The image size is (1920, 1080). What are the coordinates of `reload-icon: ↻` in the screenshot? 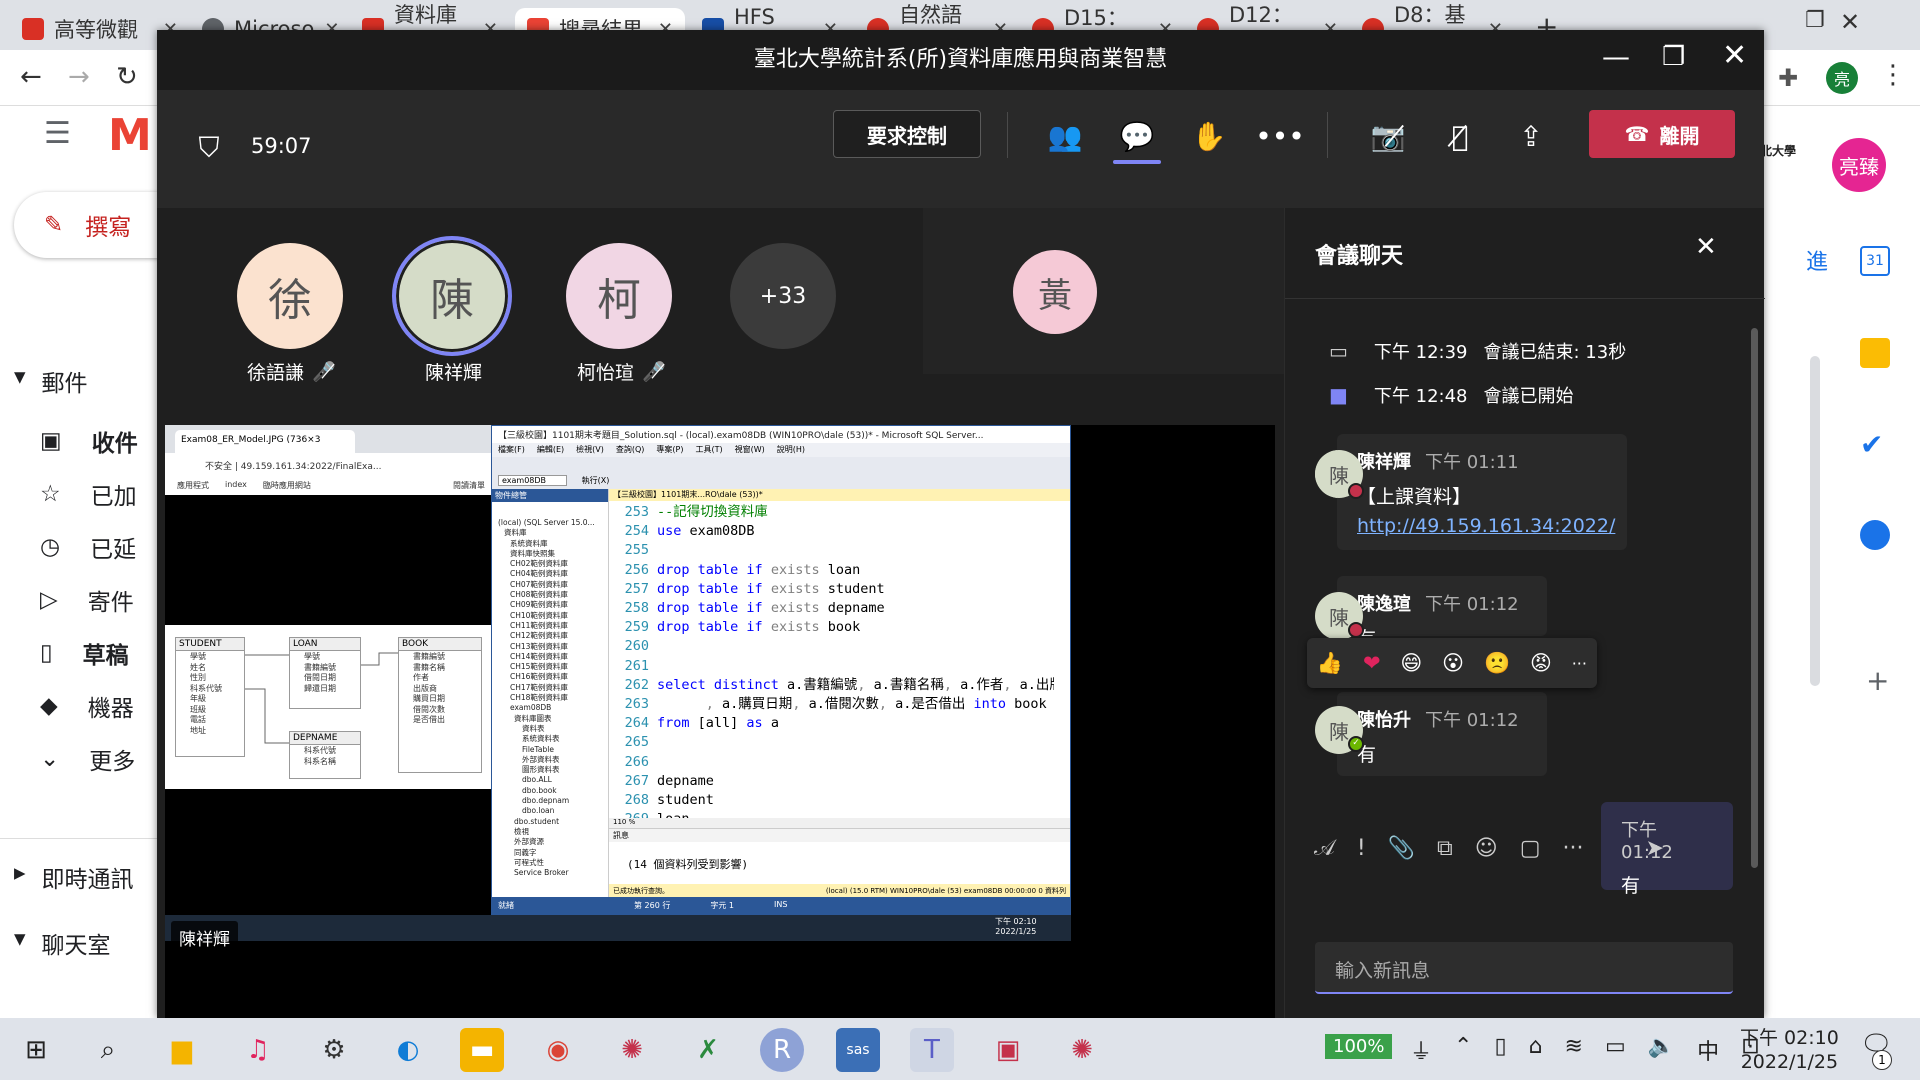 It's located at (127, 77).